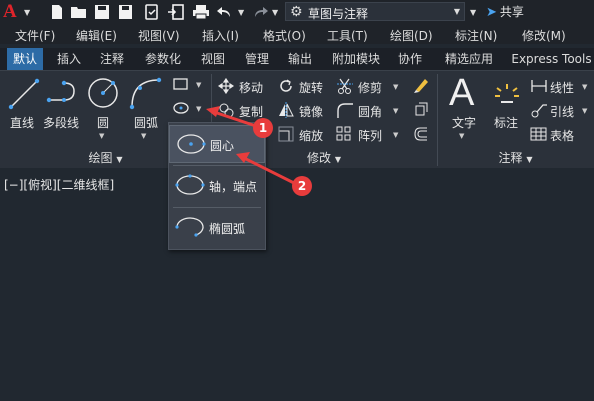 The width and height of the screenshot is (594, 401). I want to click on step-badge-1: 1, so click(263, 128).